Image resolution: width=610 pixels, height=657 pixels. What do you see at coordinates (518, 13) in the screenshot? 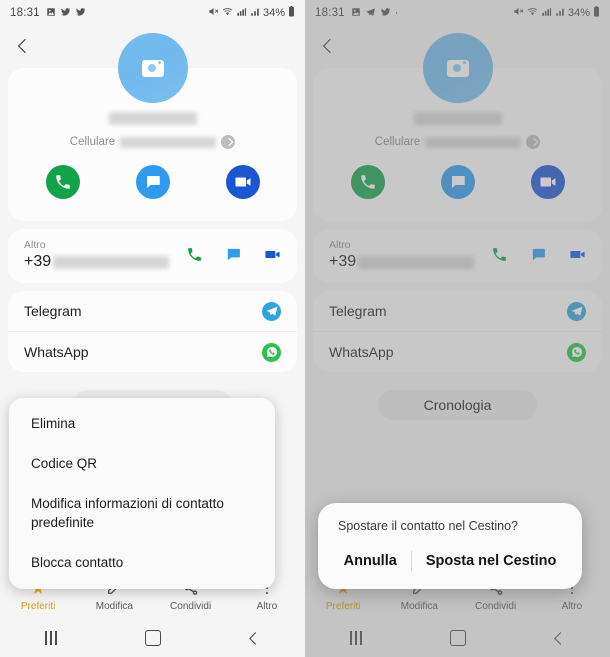
I see `mute-icon` at bounding box center [518, 13].